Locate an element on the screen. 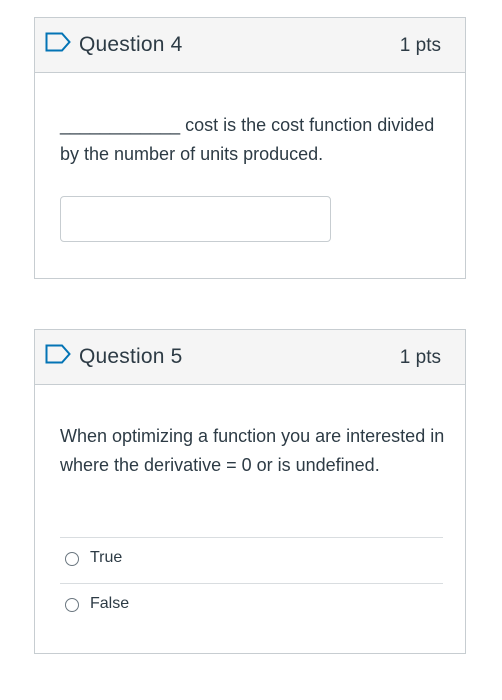  question-title: Question 5 is located at coordinates (131, 356).